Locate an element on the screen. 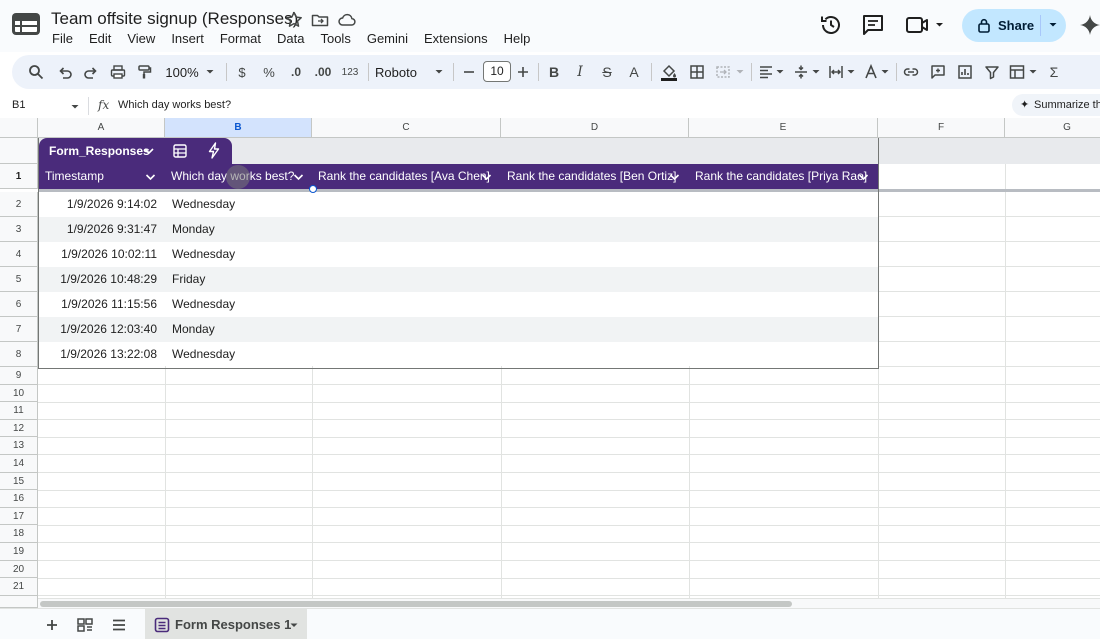 The height and width of the screenshot is (639, 1100). wrap-chevron-down-icon is located at coordinates (851, 72).